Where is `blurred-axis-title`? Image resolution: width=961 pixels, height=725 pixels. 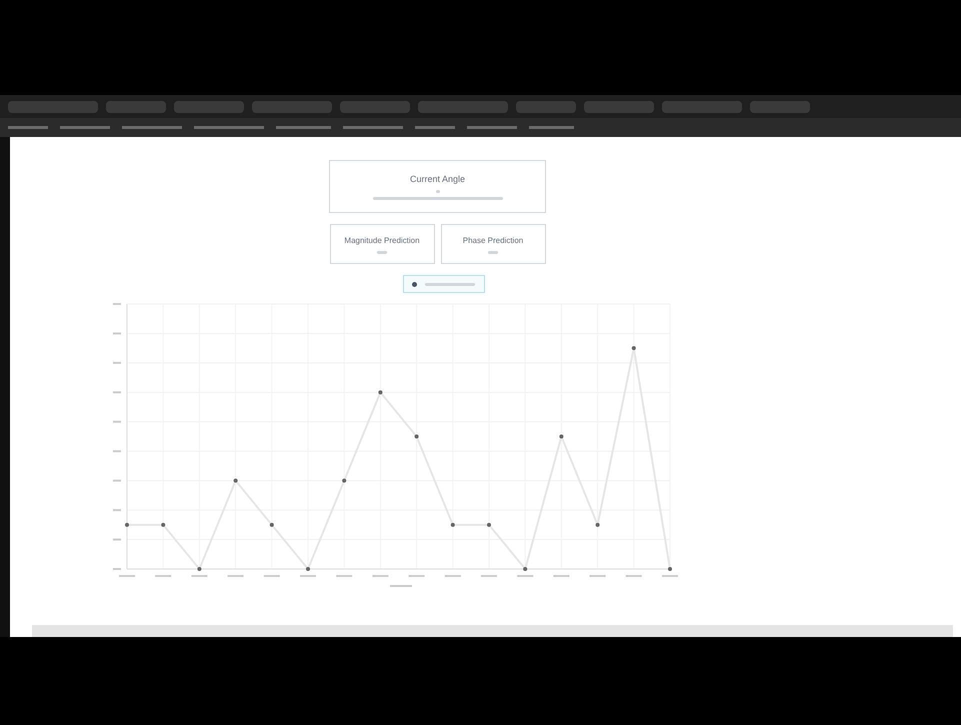
blurred-axis-title is located at coordinates (401, 586).